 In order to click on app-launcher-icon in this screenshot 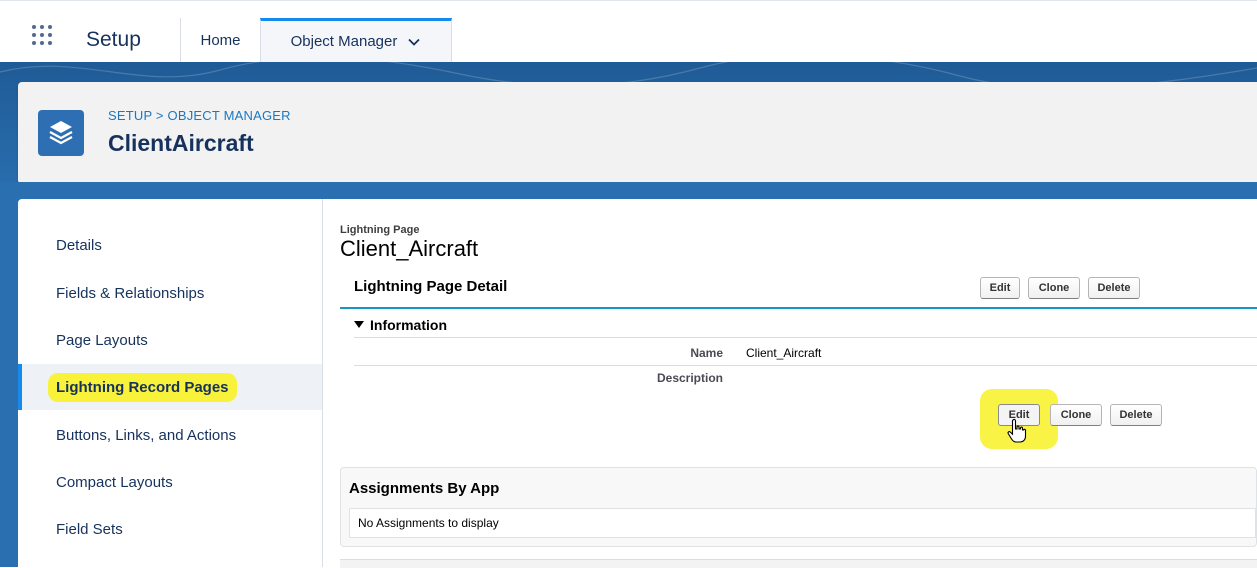, I will do `click(44, 37)`.